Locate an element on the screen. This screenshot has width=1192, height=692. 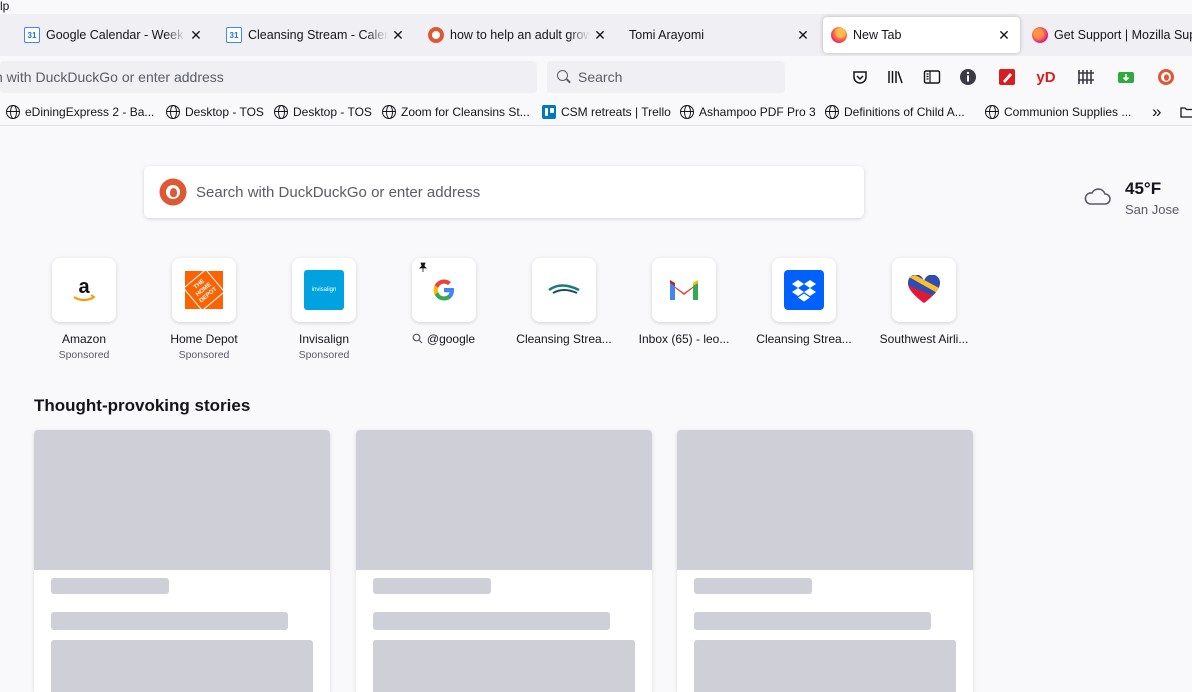
top-site-label-text: @google is located at coordinates (451, 339).